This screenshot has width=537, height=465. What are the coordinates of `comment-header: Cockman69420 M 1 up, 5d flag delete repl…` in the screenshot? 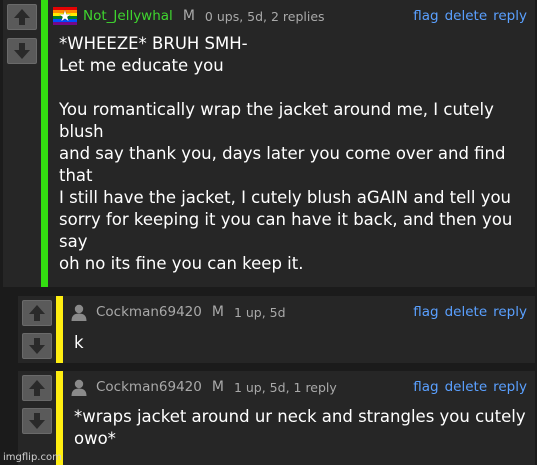 It's located at (297, 312).